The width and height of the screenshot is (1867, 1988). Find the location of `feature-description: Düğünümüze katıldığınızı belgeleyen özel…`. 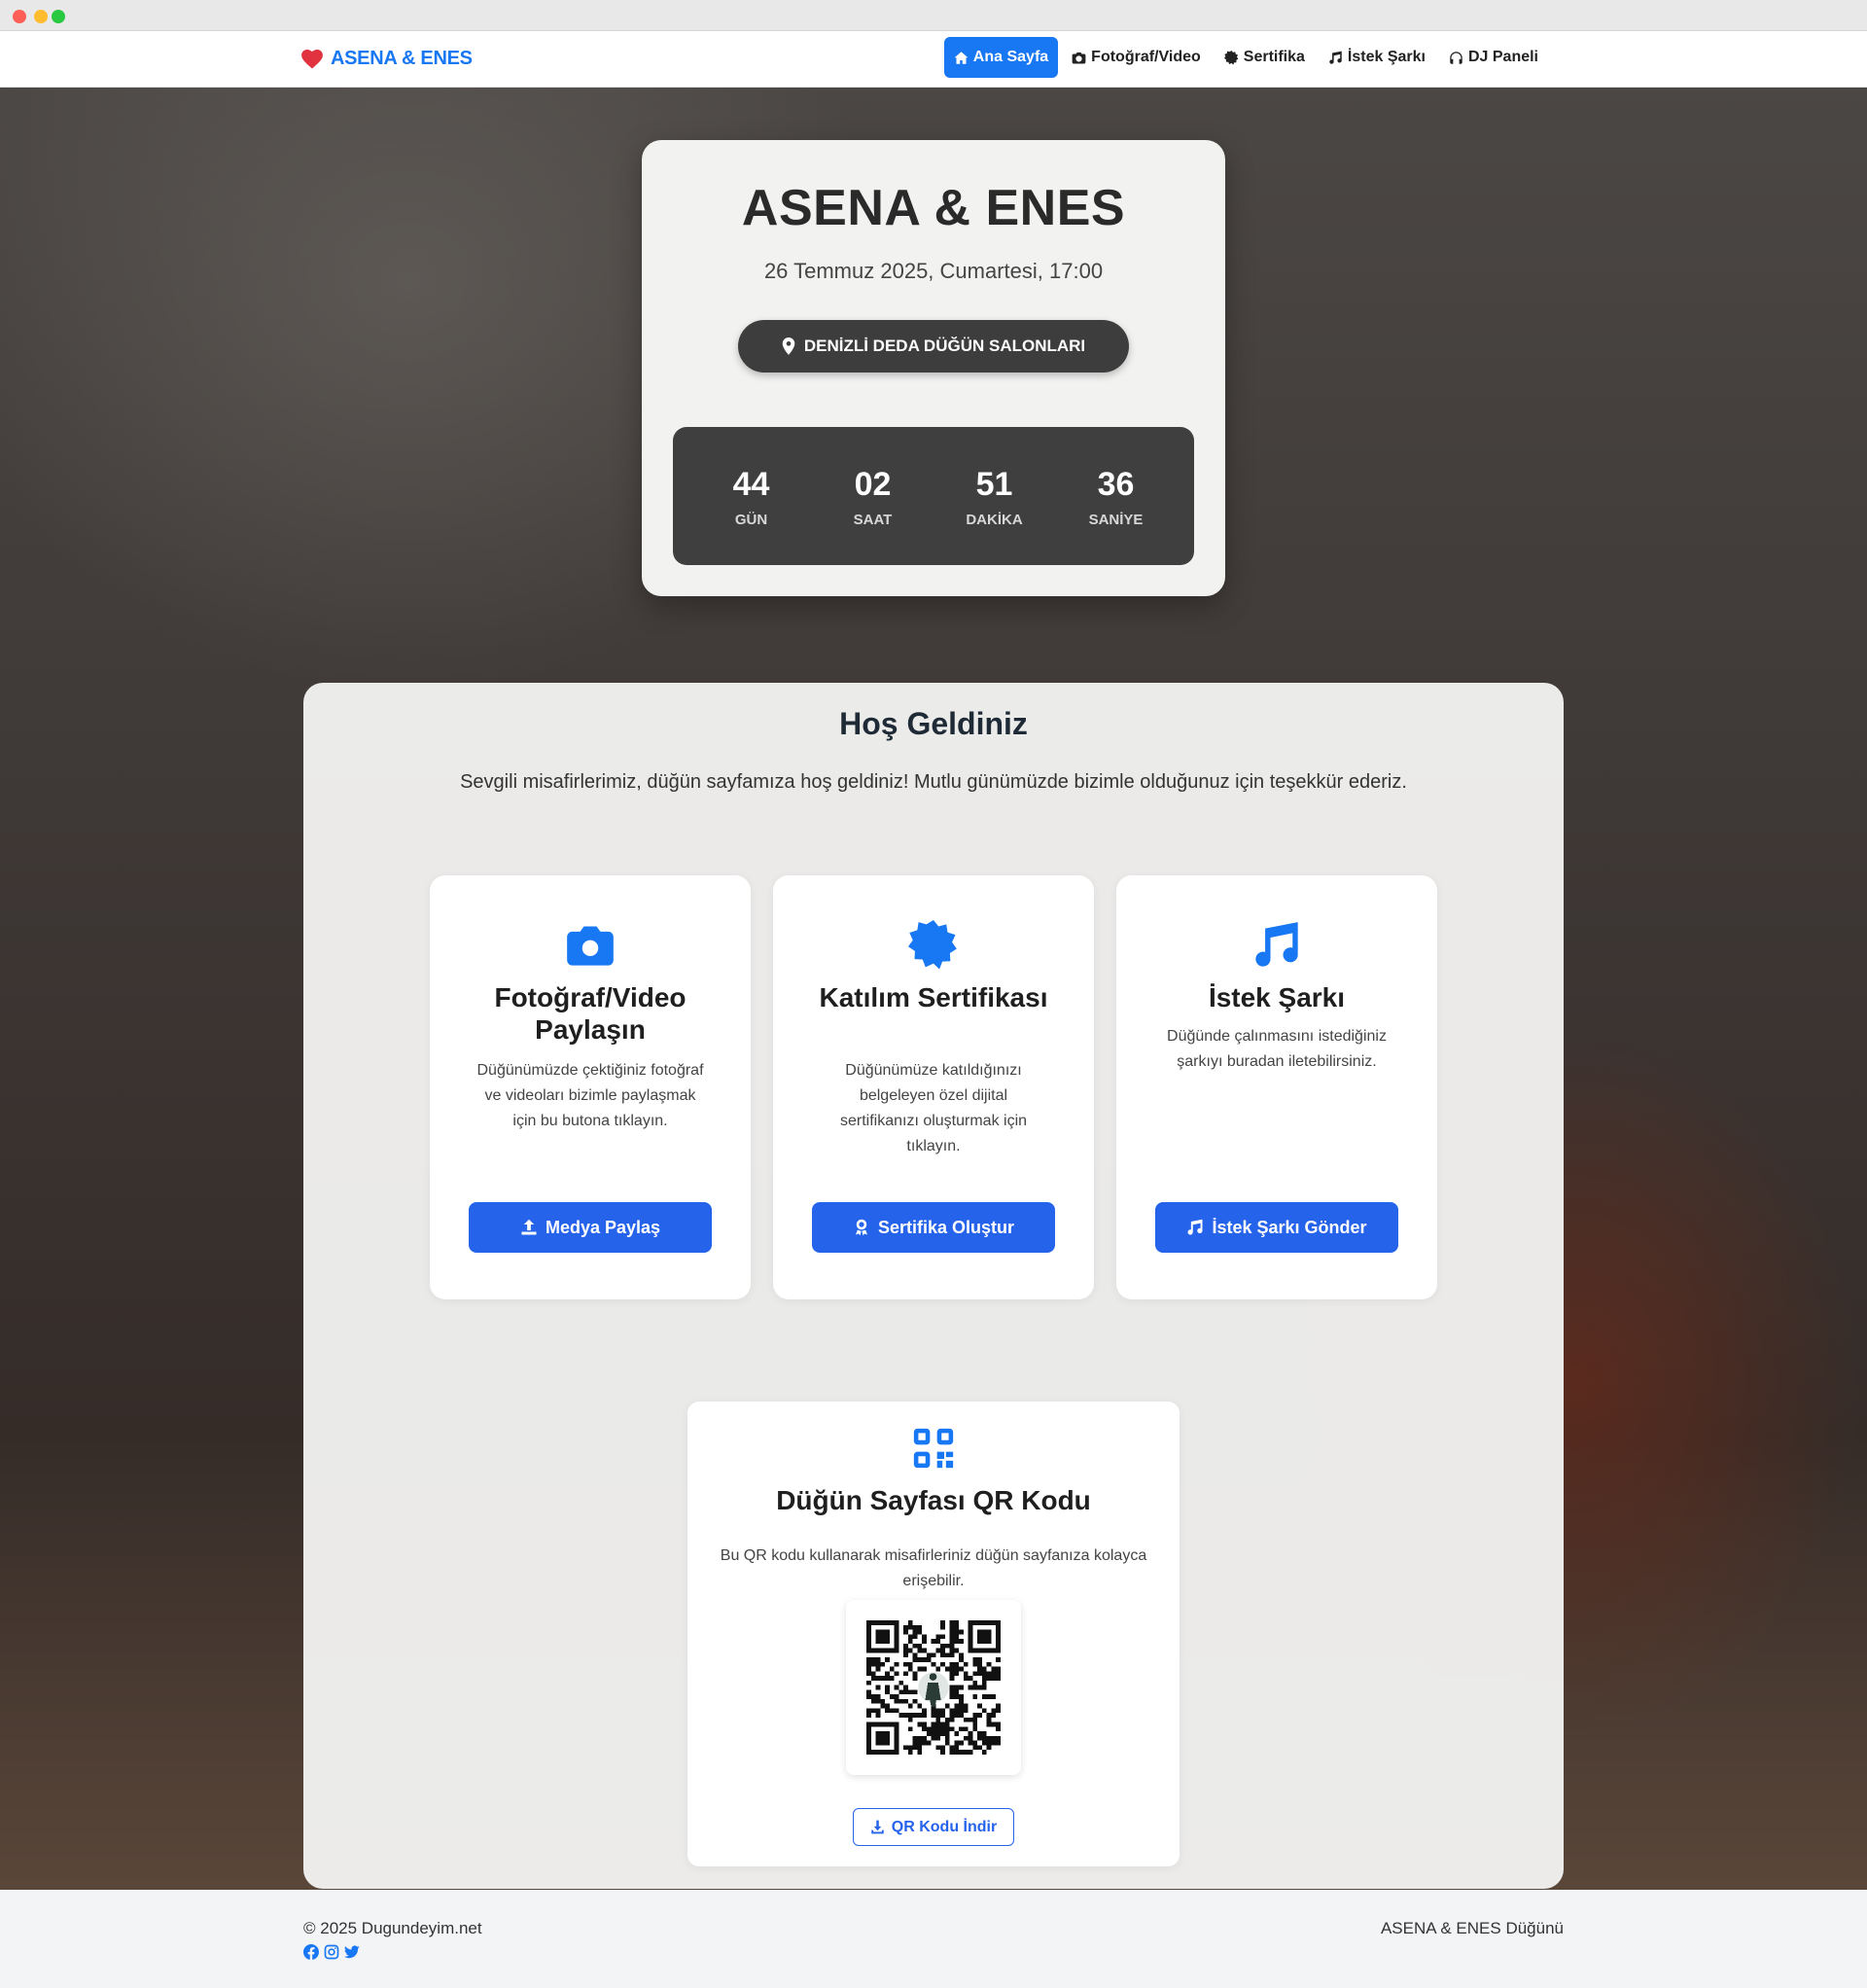

feature-description: Düğünümüze katıldığınızı belgeleyen özel… is located at coordinates (933, 1108).